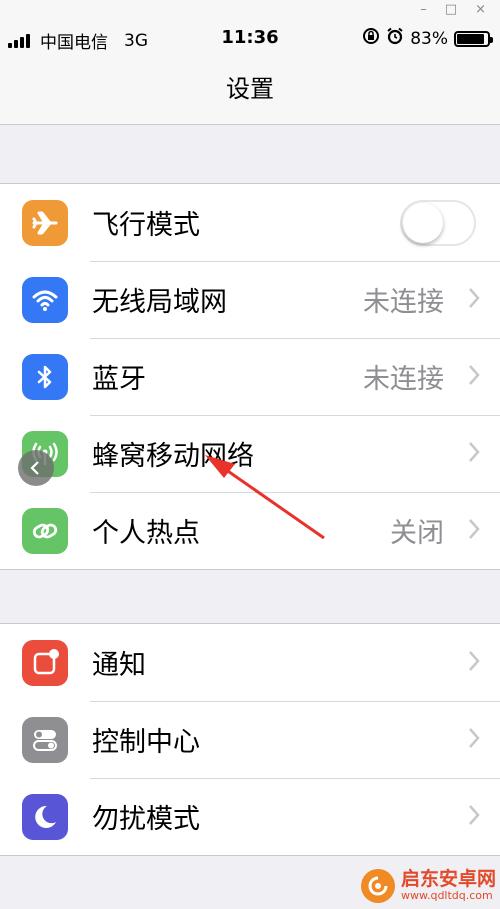  What do you see at coordinates (159, 302) in the screenshot?
I see `settings-row-label: 无线局域网` at bounding box center [159, 302].